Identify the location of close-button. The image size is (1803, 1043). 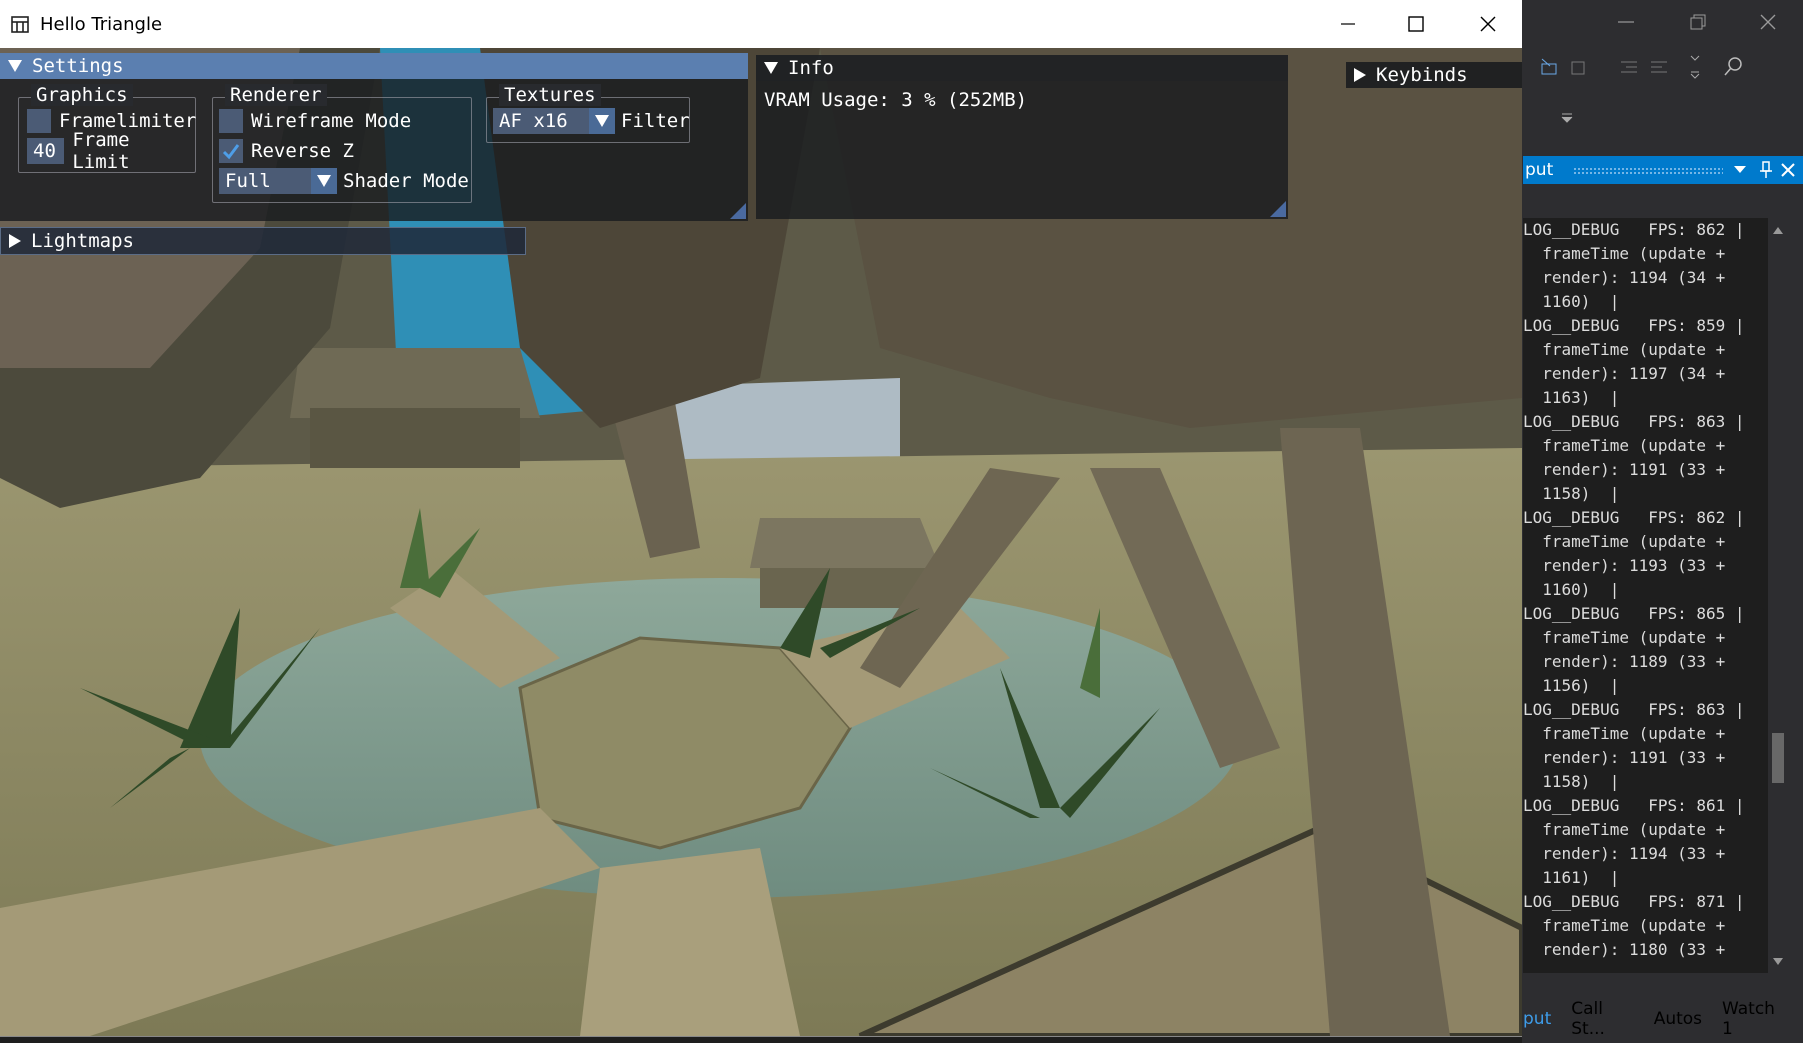
(1488, 24).